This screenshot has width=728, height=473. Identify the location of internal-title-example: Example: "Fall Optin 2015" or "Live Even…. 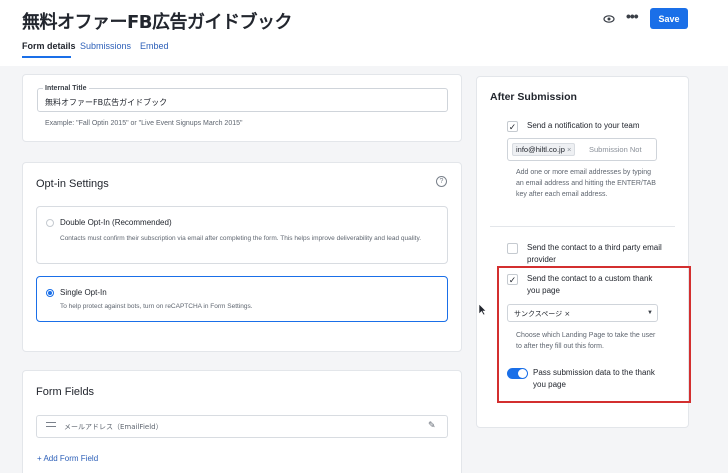
(144, 123).